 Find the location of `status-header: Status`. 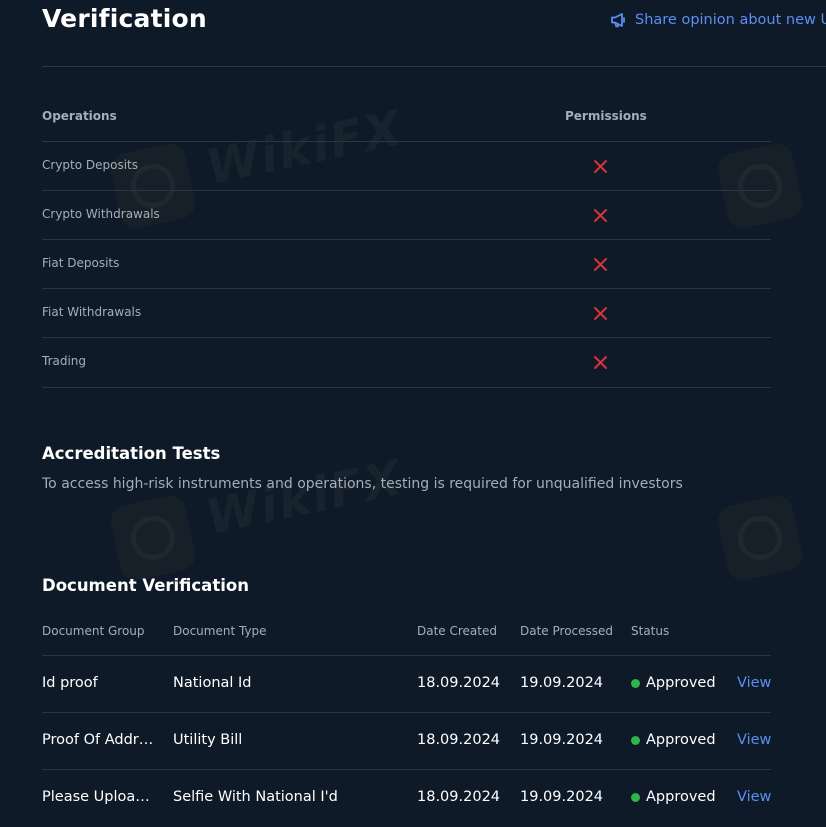

status-header: Status is located at coordinates (650, 631).